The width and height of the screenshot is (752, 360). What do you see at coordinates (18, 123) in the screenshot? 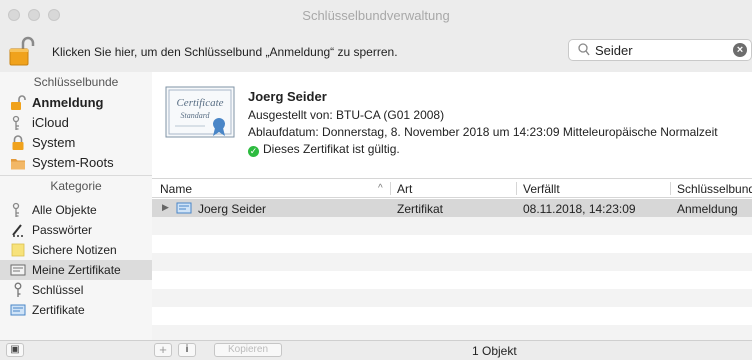
I see `cloud-keys-icon` at bounding box center [18, 123].